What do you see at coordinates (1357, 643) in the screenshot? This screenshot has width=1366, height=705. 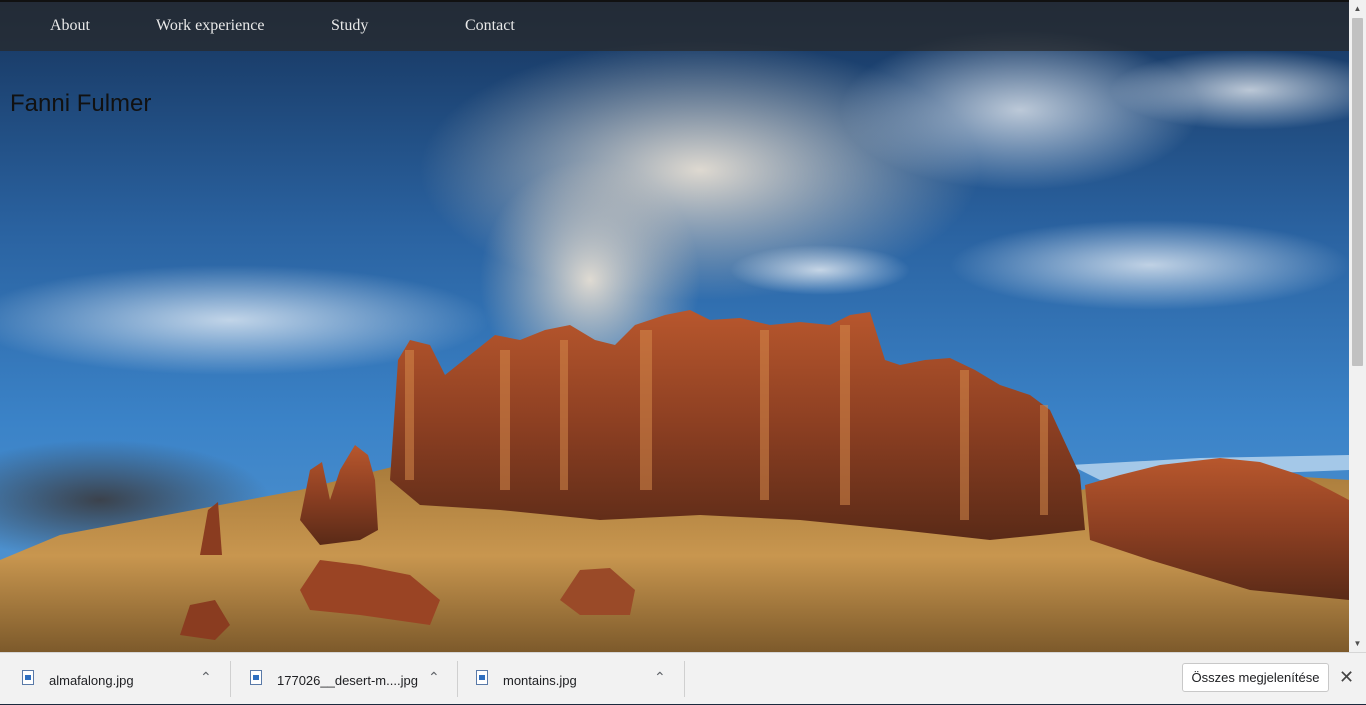 I see `scroll-down-arrow-icon: ▼` at bounding box center [1357, 643].